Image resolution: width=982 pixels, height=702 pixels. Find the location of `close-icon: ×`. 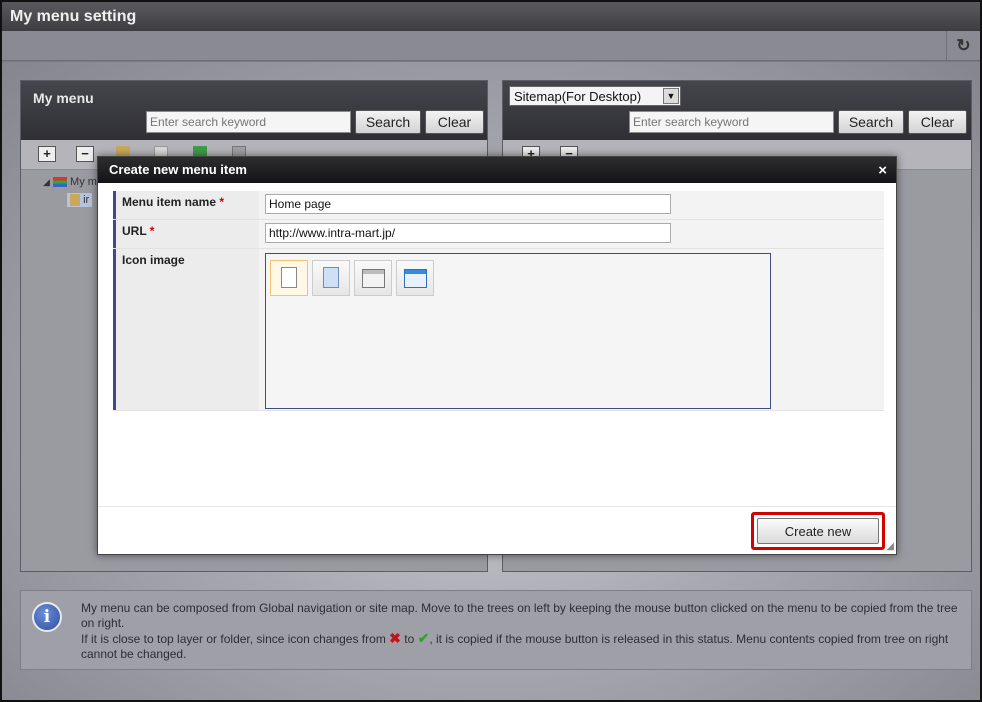

close-icon: × is located at coordinates (882, 170).